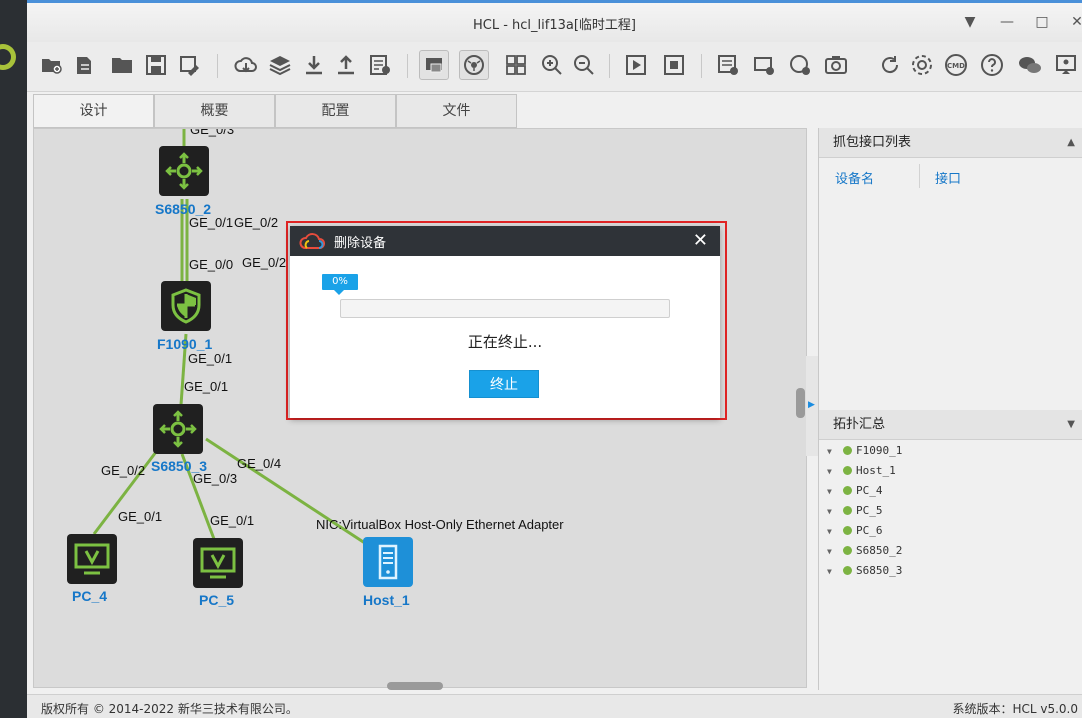 The height and width of the screenshot is (718, 1082). I want to click on wechat-icon, so click(1030, 65).